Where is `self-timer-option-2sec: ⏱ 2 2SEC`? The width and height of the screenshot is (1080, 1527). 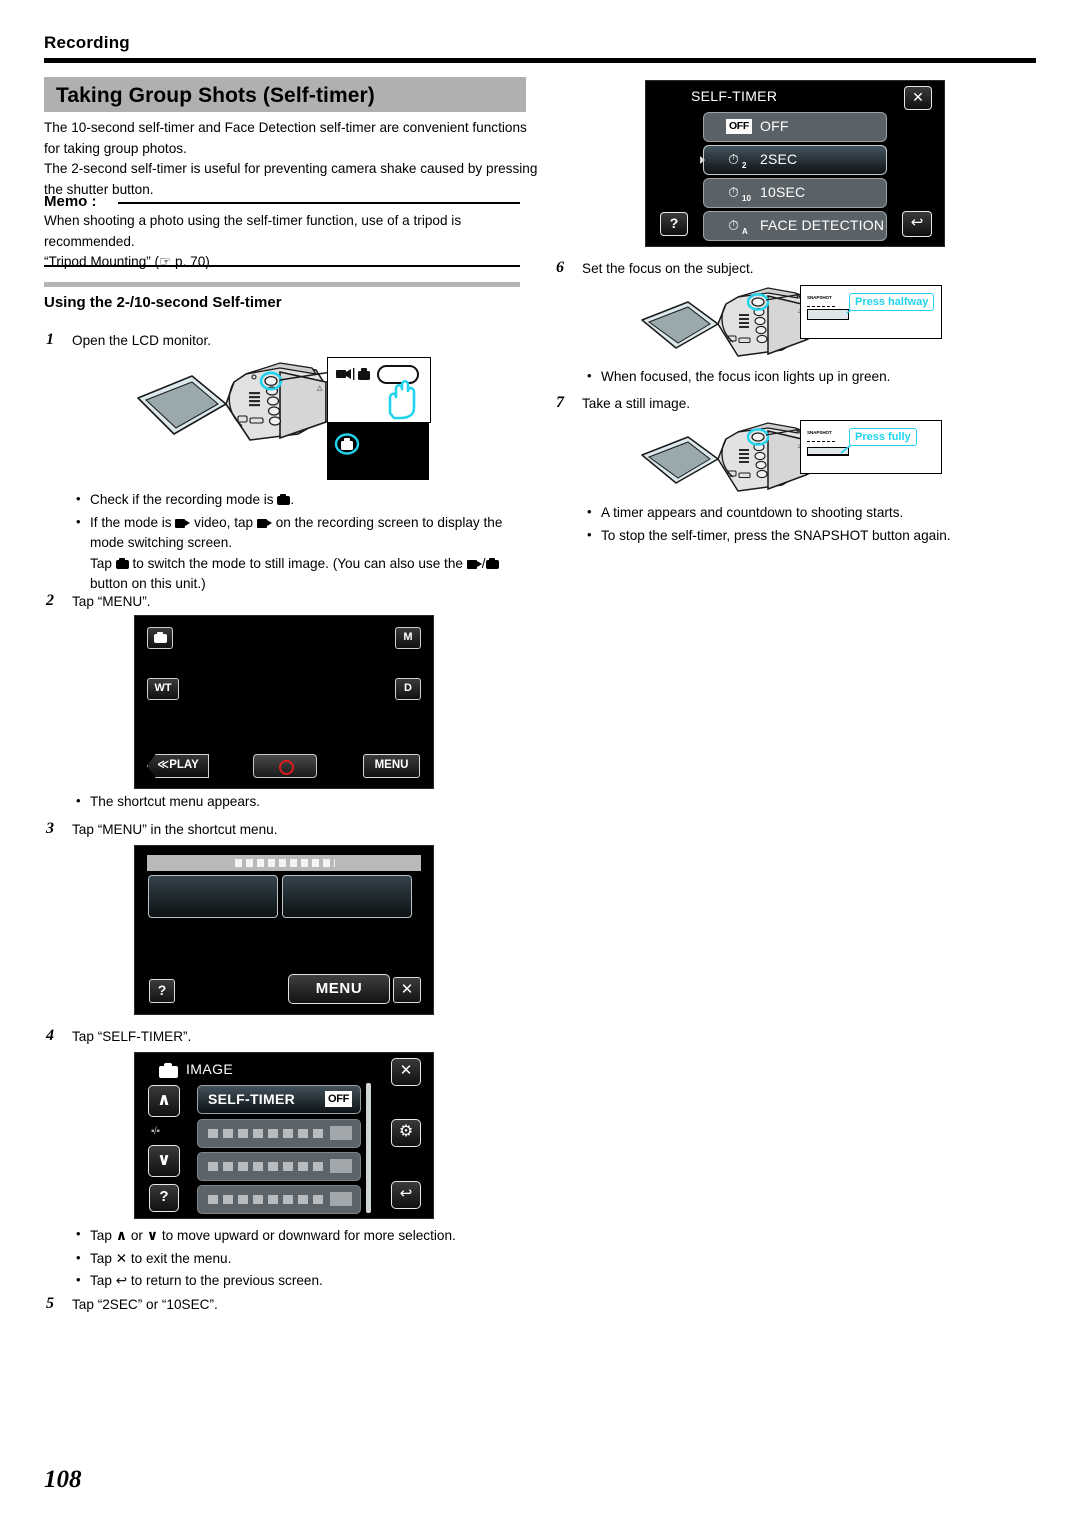
self-timer-option-2sec: ⏱ 2 2SEC is located at coordinates (793, 160).